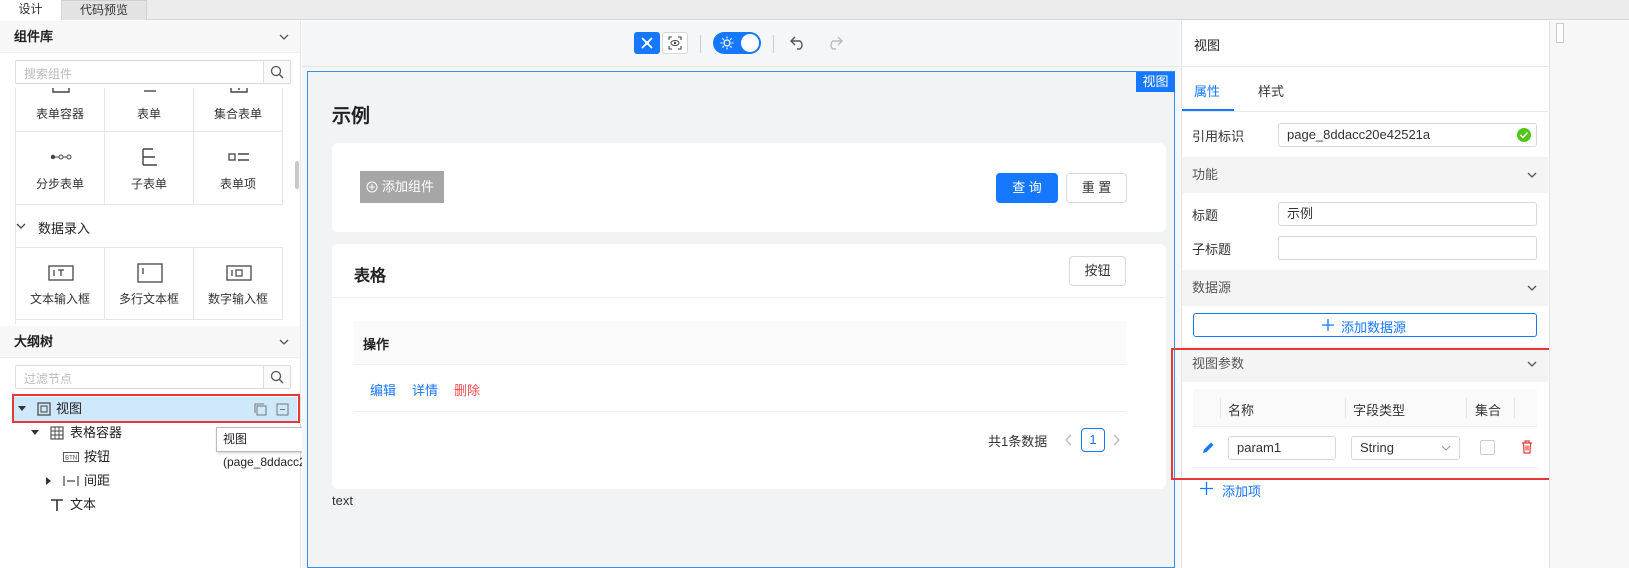 The height and width of the screenshot is (568, 1629). I want to click on component-library-title: 组件库, so click(34, 36).